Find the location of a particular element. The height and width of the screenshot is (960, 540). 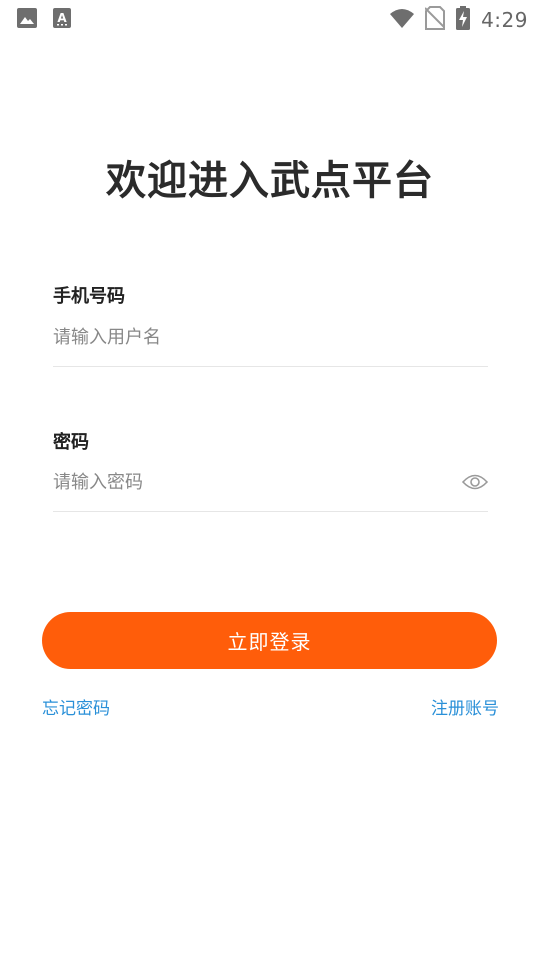

password-label: 密码 is located at coordinates (71, 442).